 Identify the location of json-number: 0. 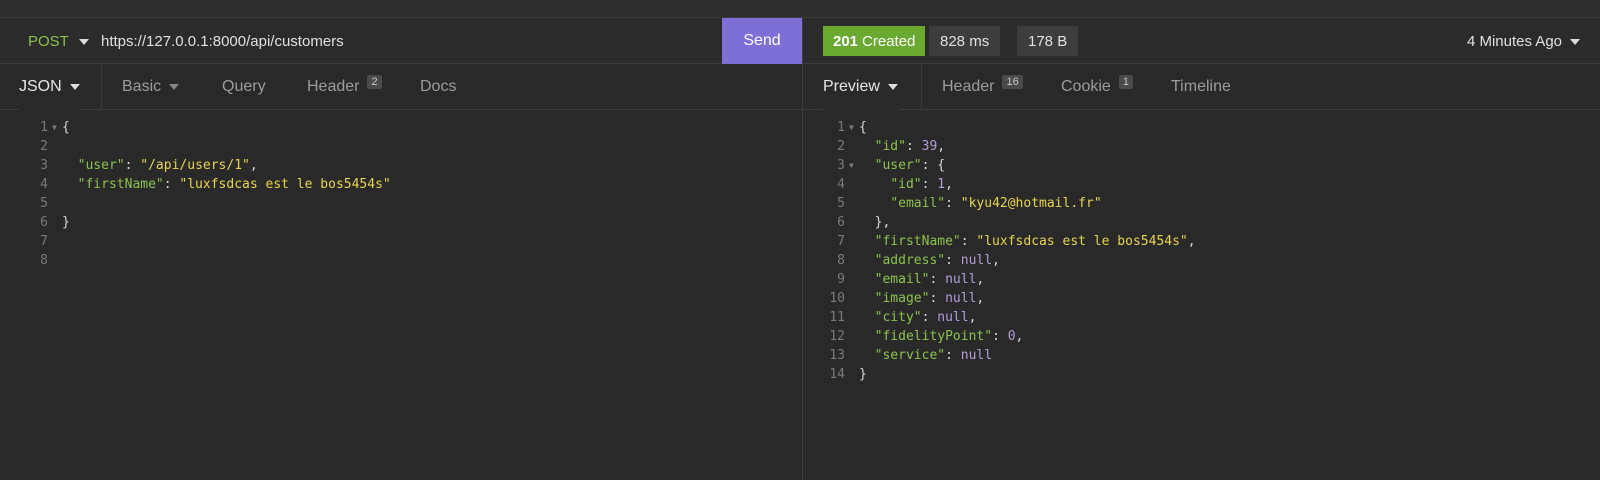
(1011, 336).